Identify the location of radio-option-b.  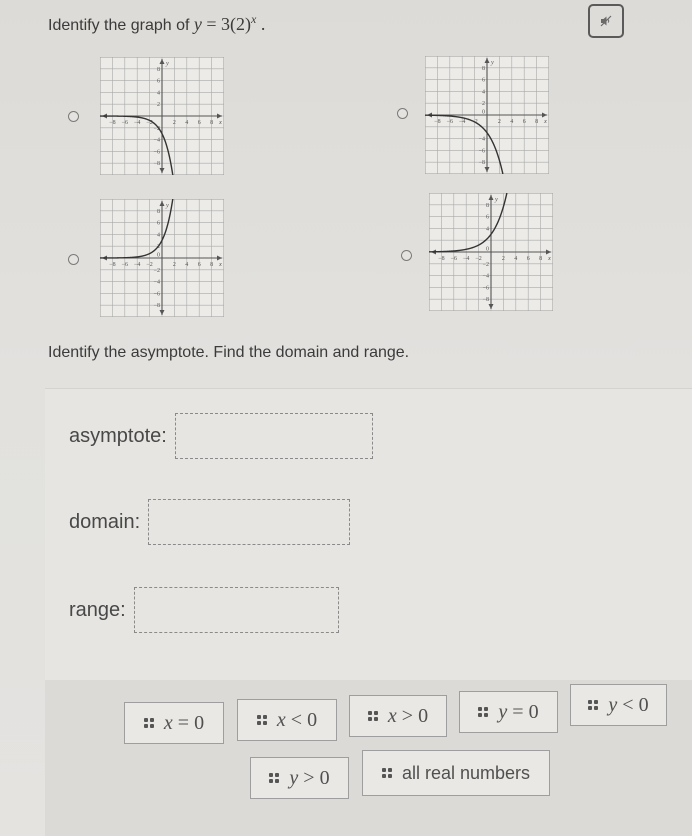
(402, 113).